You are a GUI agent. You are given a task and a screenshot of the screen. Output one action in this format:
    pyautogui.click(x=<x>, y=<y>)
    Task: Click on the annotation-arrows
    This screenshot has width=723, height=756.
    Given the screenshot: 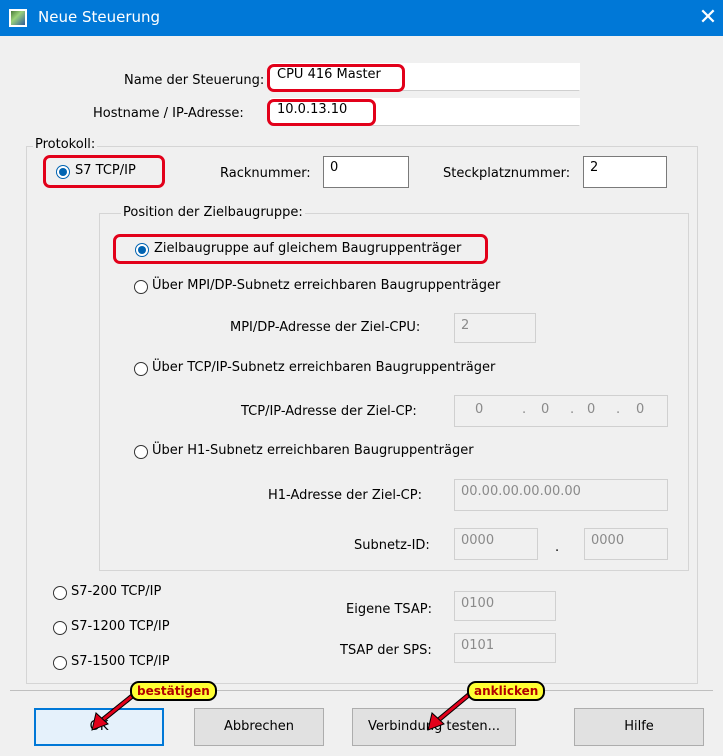 What is the action you would take?
    pyautogui.click(x=282, y=711)
    